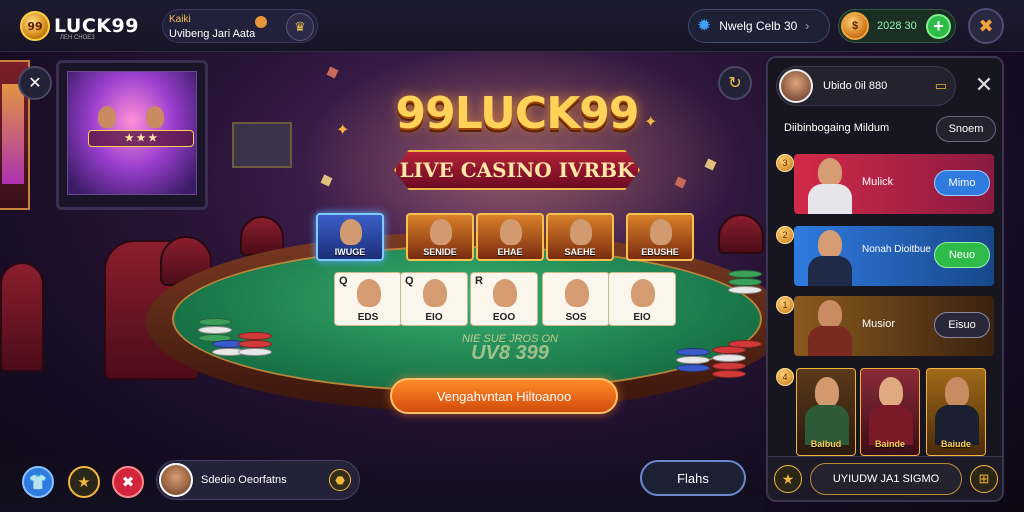  I want to click on panel-user-name: Ubido 0il 880, so click(855, 86).